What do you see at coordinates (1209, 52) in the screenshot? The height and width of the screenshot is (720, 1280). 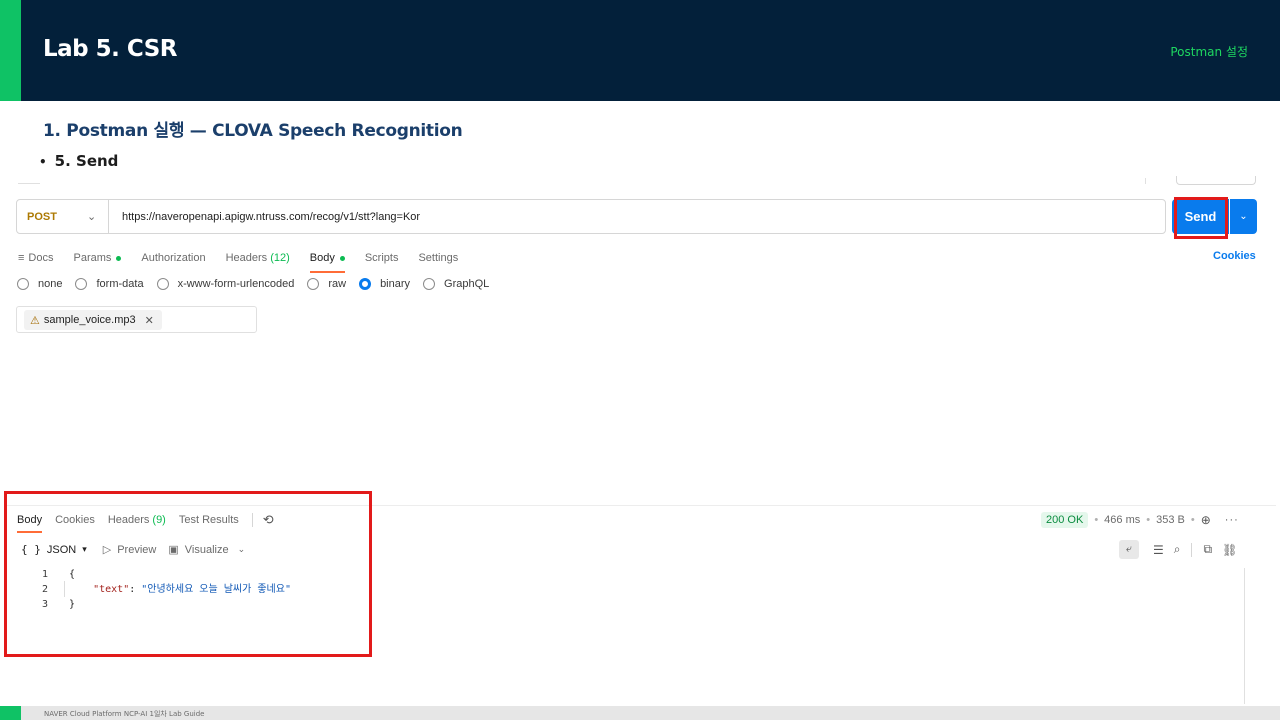 I see `slide-section-label: Postman 설정` at bounding box center [1209, 52].